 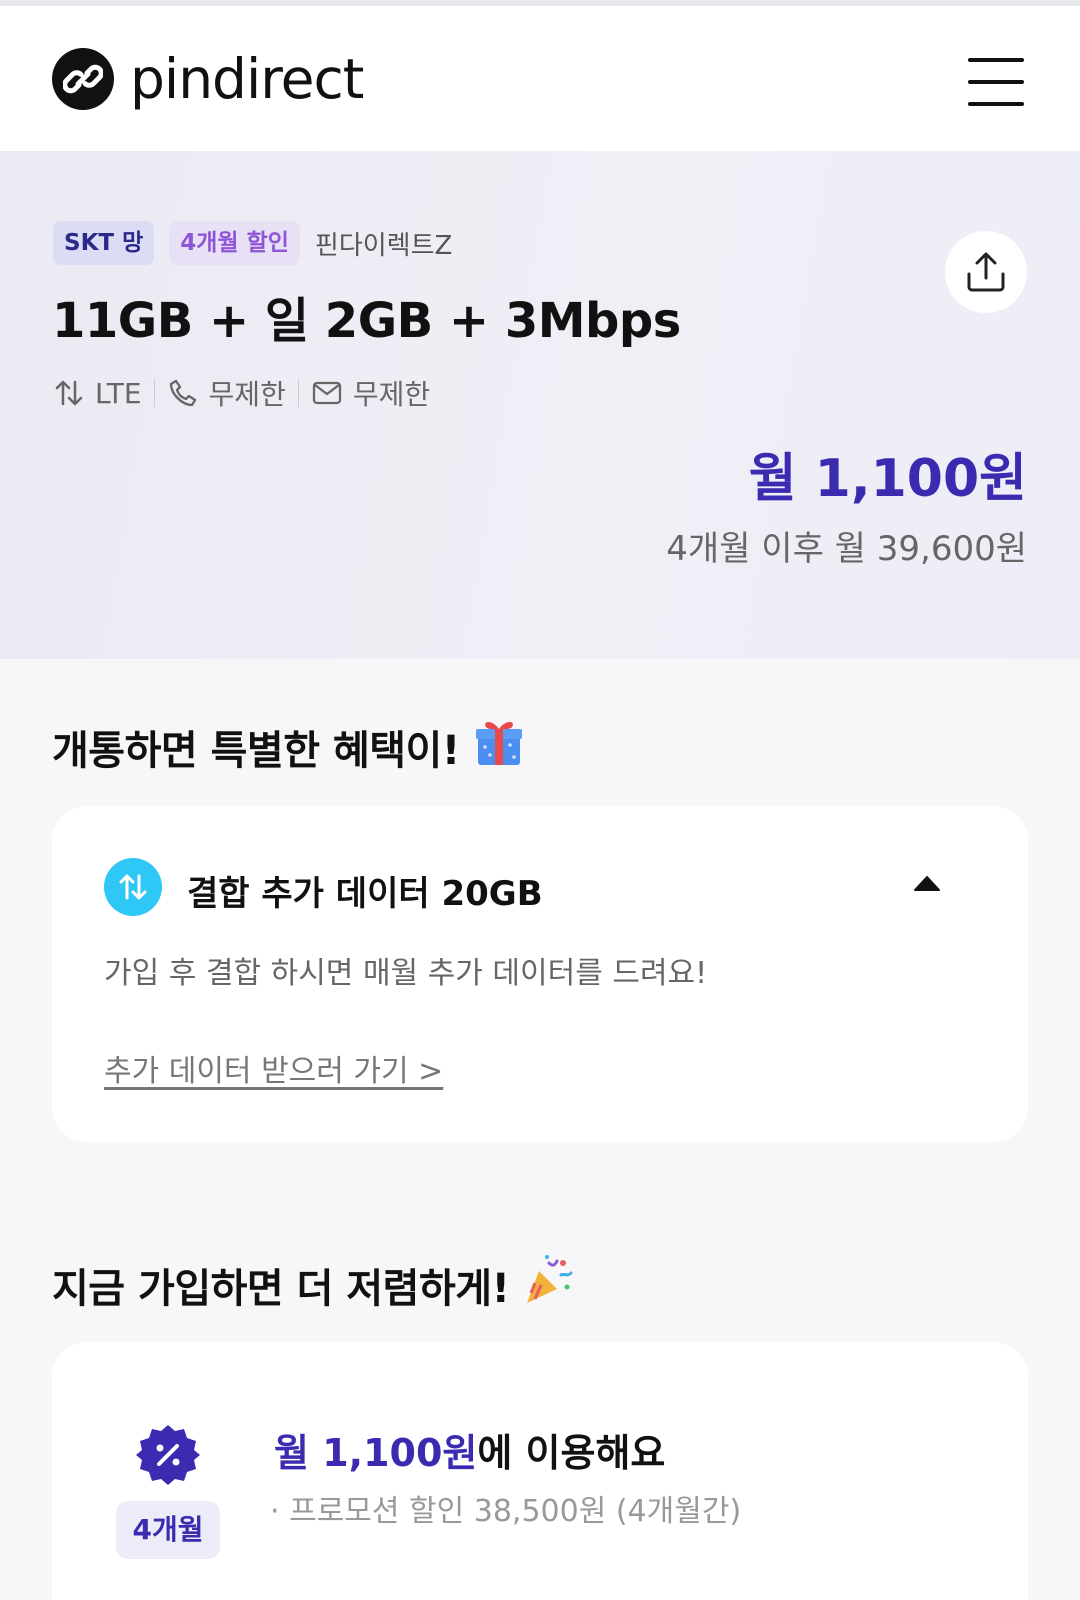 I want to click on phone-icon, so click(x=182, y=393).